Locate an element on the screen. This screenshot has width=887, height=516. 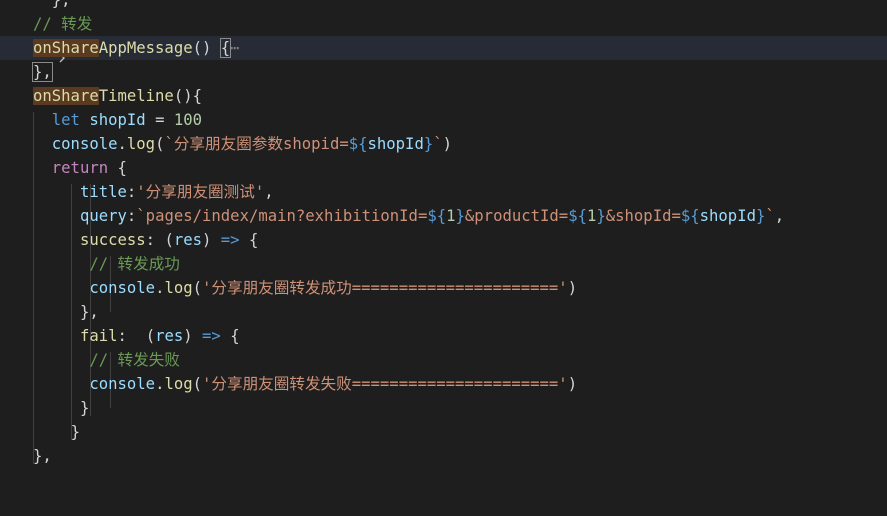
code-line: onShareTimeline(){ is located at coordinates (443, 96).